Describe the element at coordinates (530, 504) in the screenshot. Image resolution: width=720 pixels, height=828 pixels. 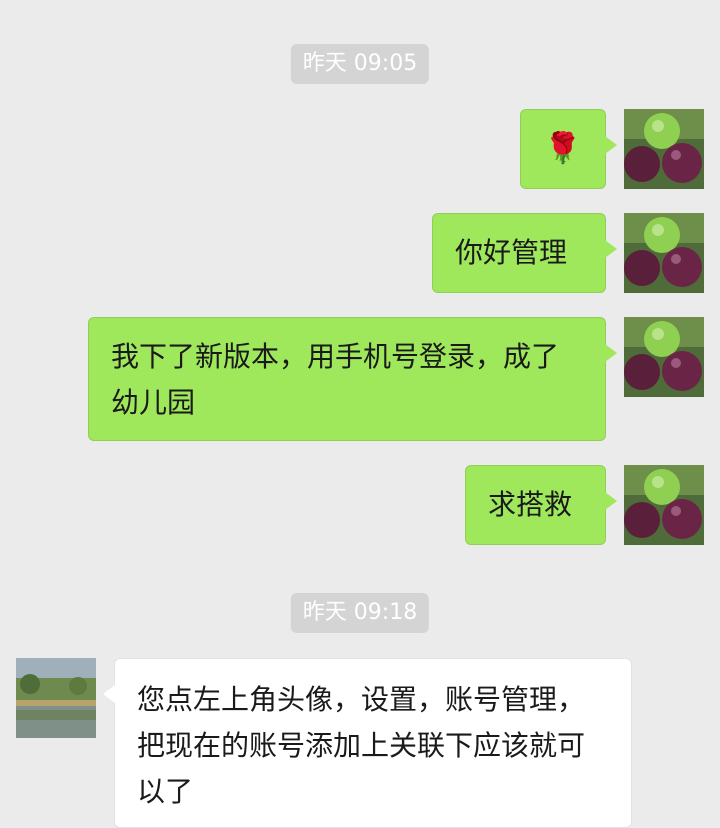
I see `message-text: 求搭救` at that location.